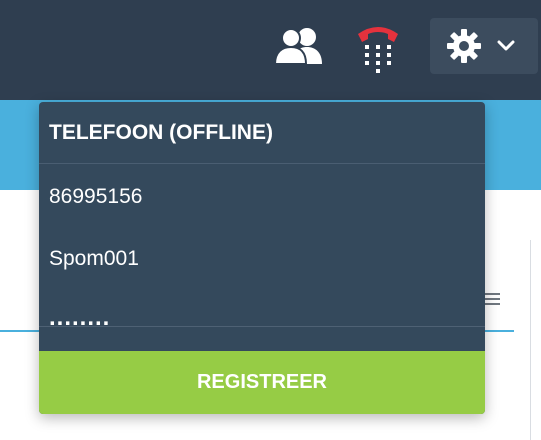 This screenshot has width=541, height=440. Describe the element at coordinates (530, 340) in the screenshot. I see `panel-divider` at that location.